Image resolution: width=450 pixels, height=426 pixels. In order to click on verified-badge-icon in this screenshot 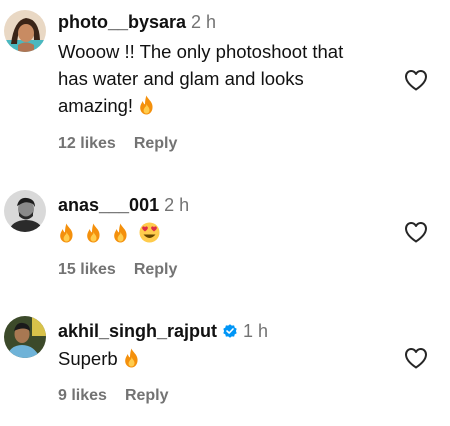, I will do `click(230, 331)`.